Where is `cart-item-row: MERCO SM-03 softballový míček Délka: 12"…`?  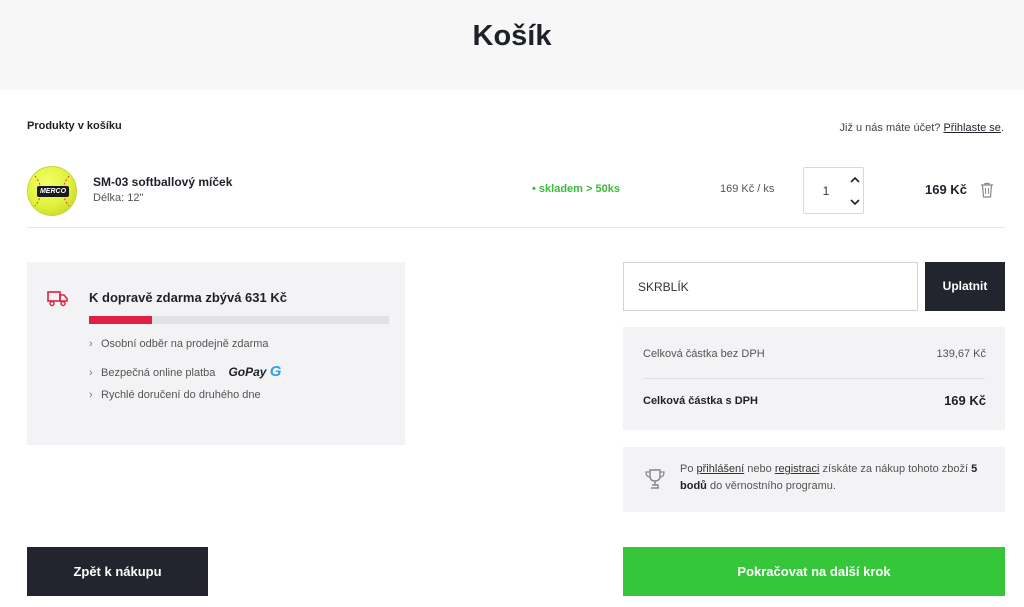 cart-item-row: MERCO SM-03 softballový míček Délka: 12"… is located at coordinates (516, 194).